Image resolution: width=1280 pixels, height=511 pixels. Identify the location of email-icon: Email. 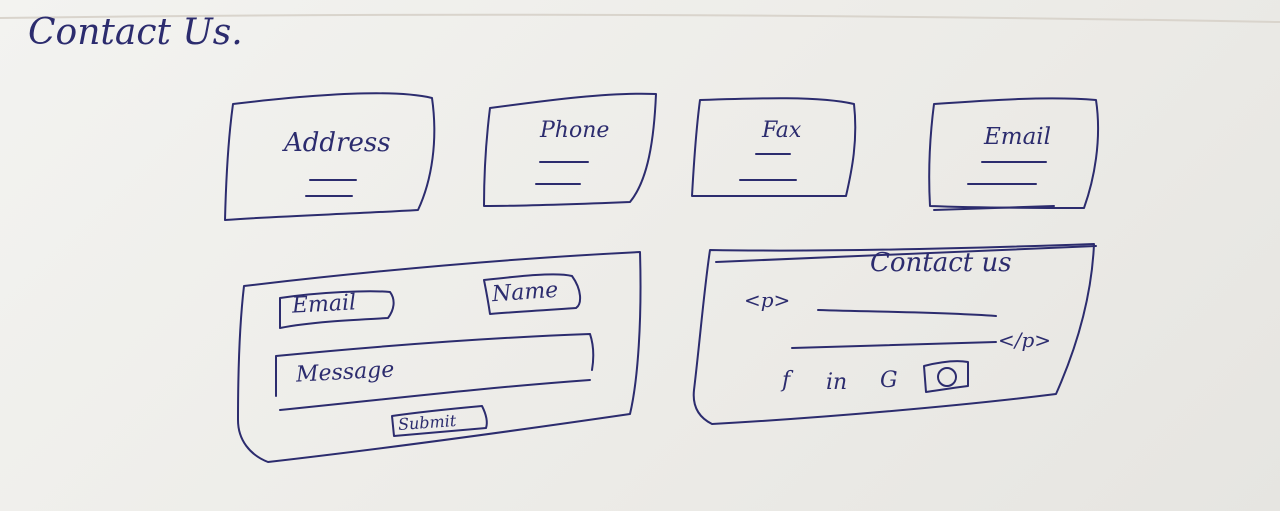
(1018, 137).